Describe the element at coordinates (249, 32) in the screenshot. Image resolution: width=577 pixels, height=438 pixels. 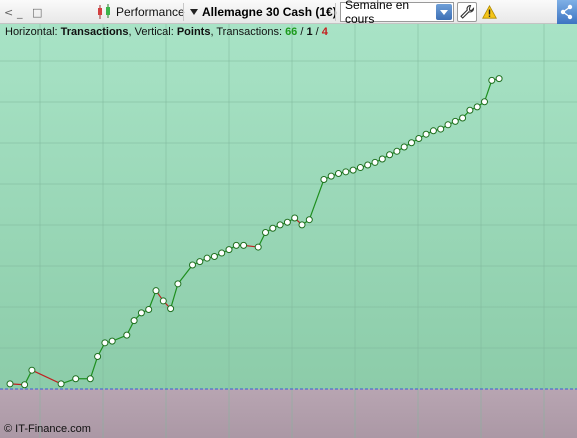
I see `transactions-label: Transactions:` at that location.